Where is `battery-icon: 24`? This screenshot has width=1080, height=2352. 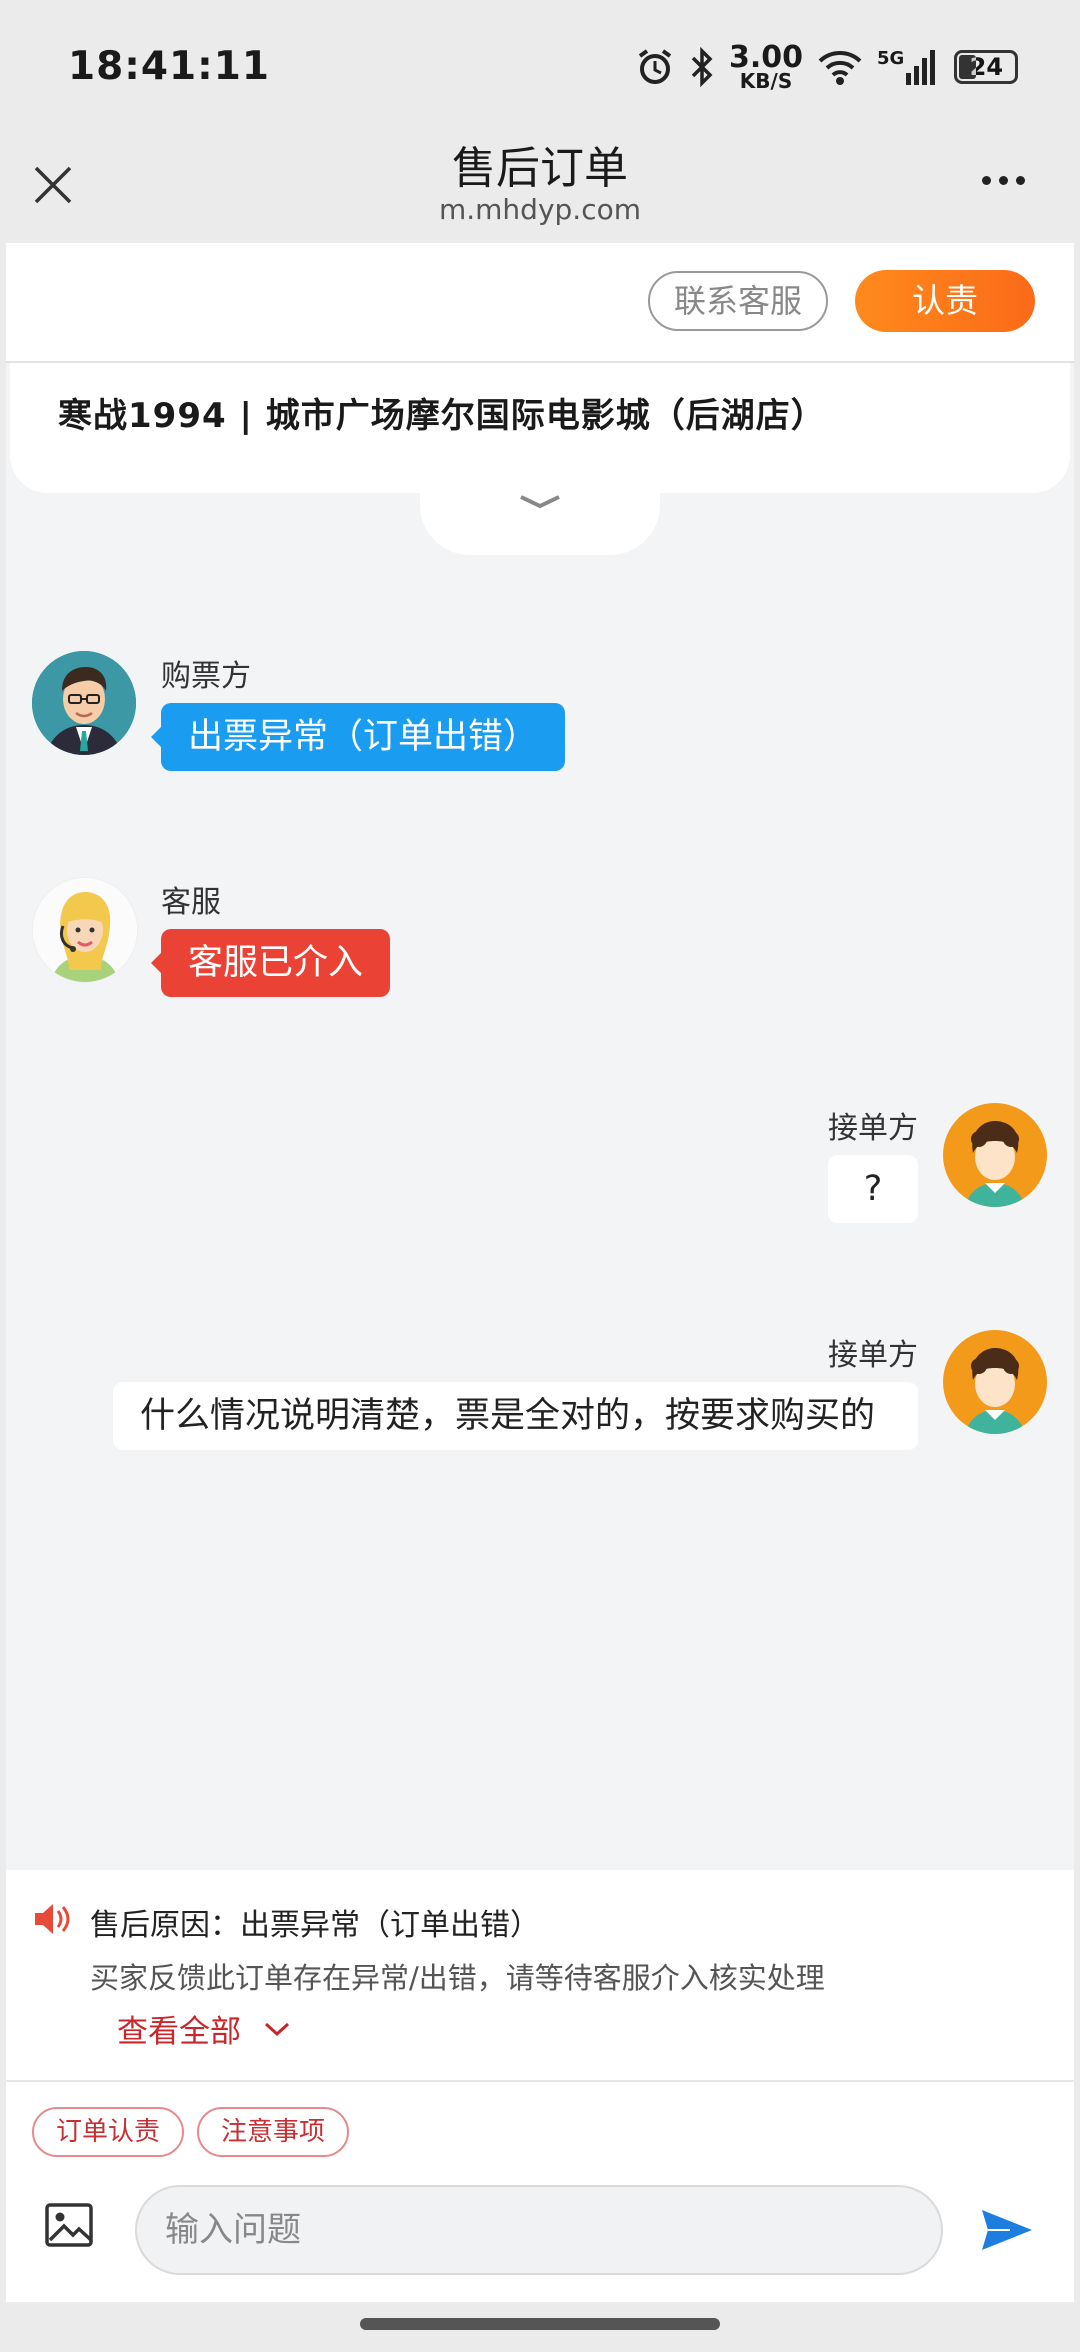
battery-icon: 24 is located at coordinates (986, 67).